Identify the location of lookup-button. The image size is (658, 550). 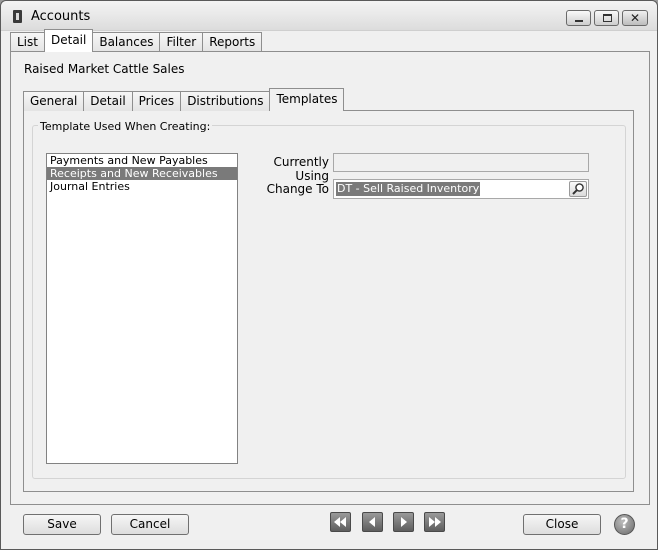
(578, 189).